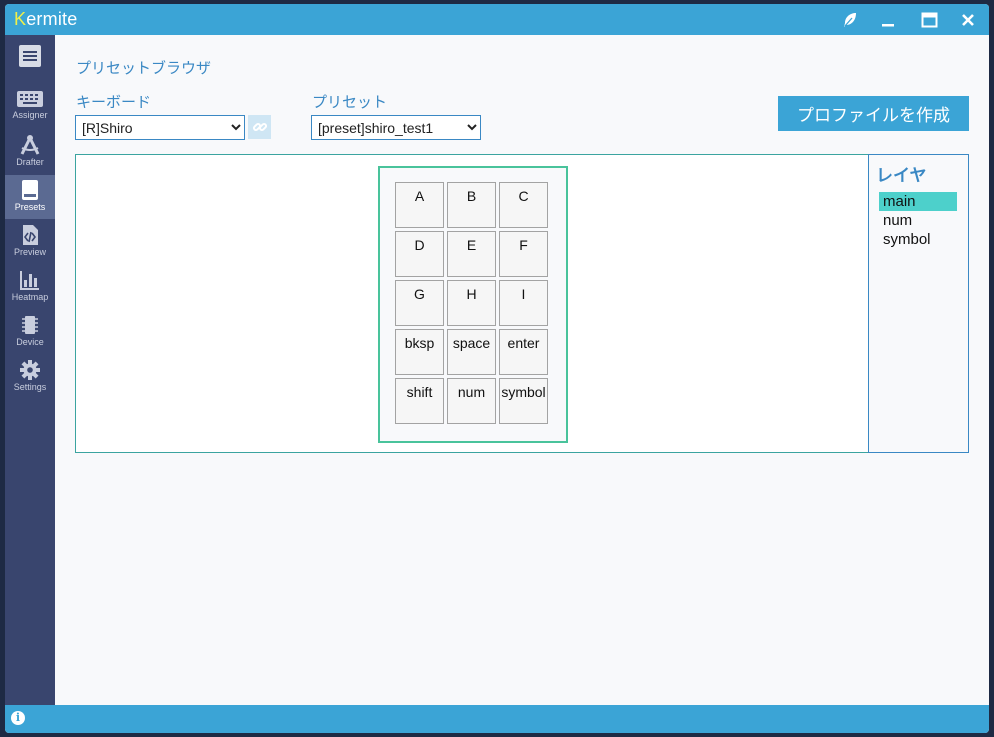  What do you see at coordinates (873, 113) in the screenshot?
I see `create-profile-button: プロファイルを作成` at bounding box center [873, 113].